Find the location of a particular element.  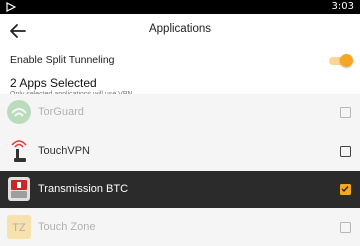

apps-selected-count: 2 Apps Selected is located at coordinates (53, 83).